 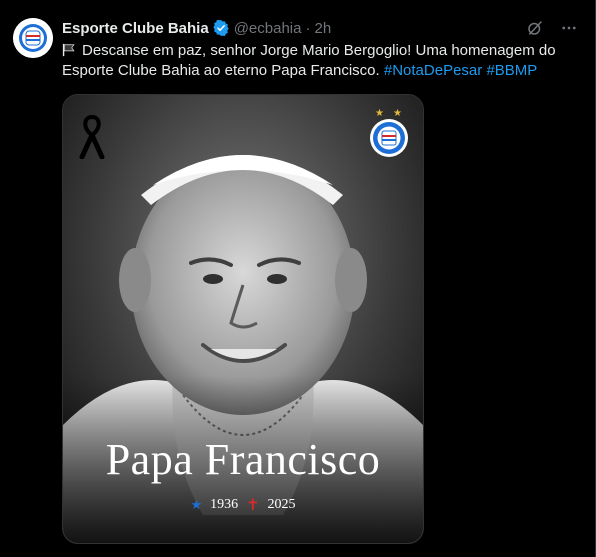 I want to click on author-name: Esporte Clube Bahia, so click(x=135, y=28).